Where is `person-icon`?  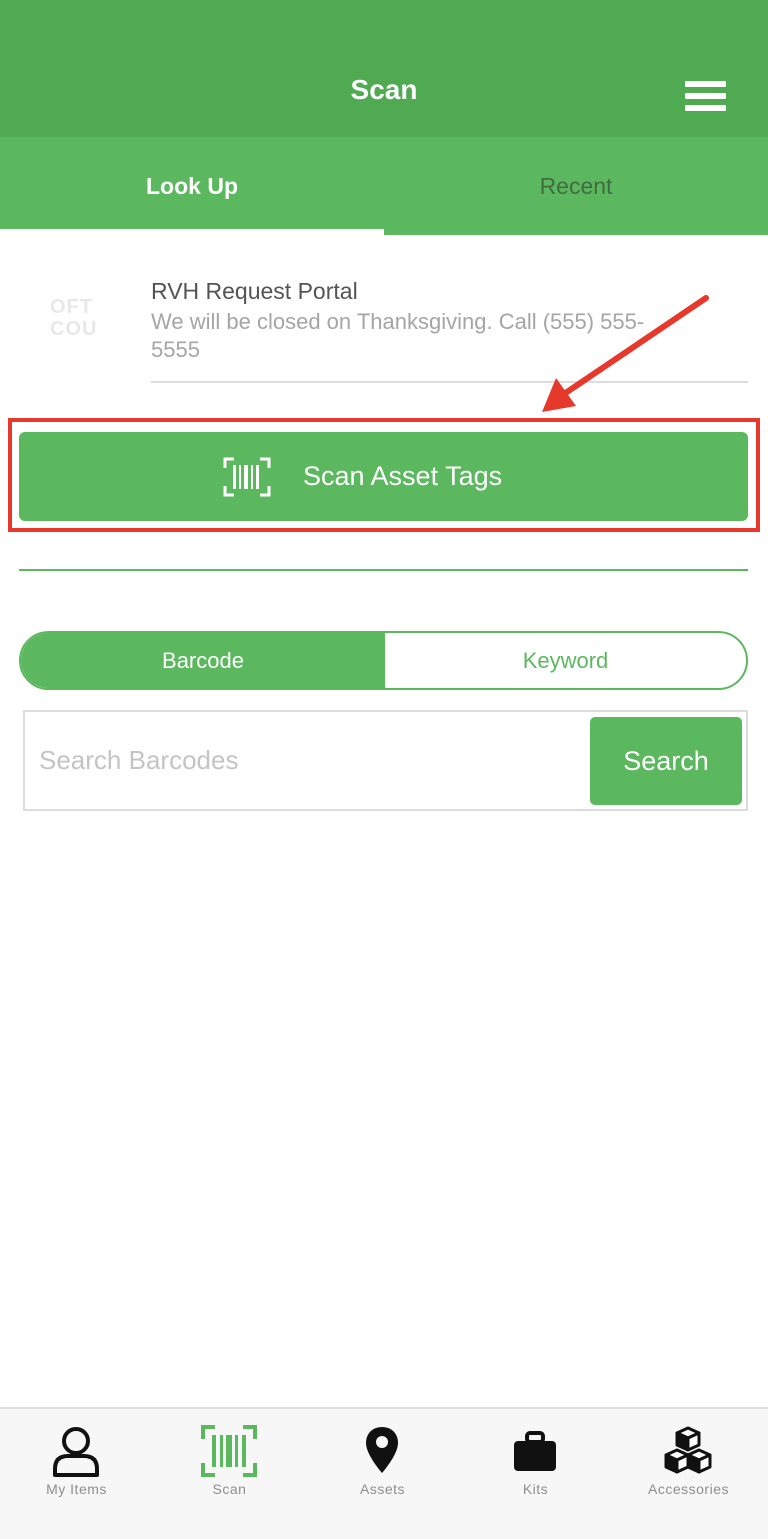 person-icon is located at coordinates (76, 1452).